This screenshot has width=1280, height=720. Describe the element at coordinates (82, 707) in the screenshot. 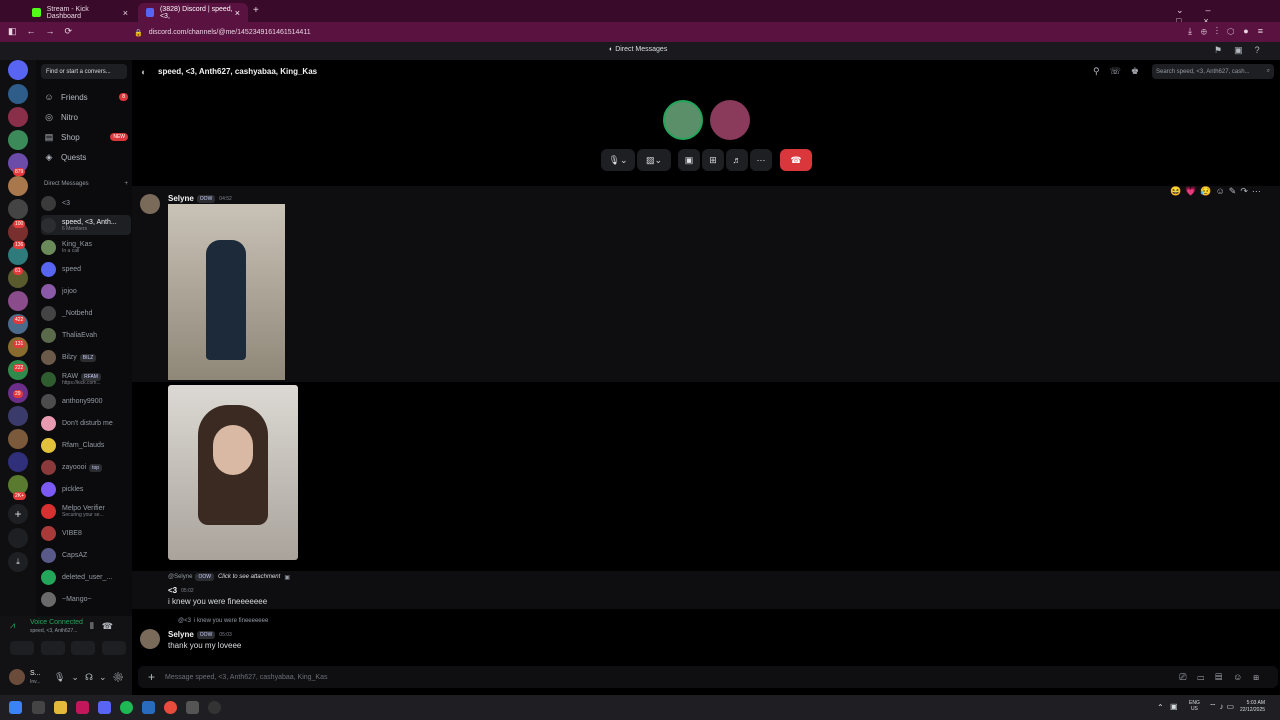

I see `browser-icon` at that location.